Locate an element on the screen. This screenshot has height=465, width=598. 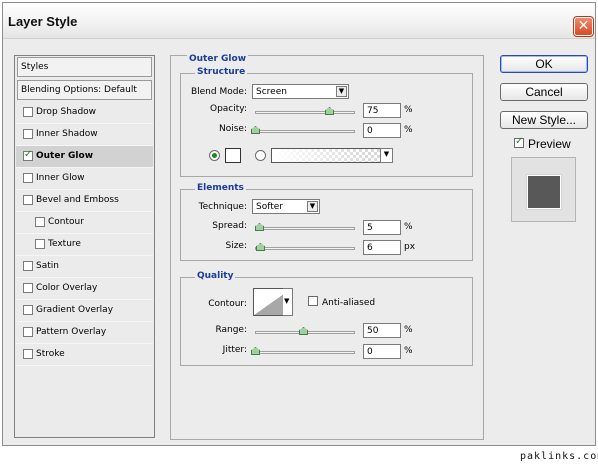
glow-gradient-picker is located at coordinates (331, 155).